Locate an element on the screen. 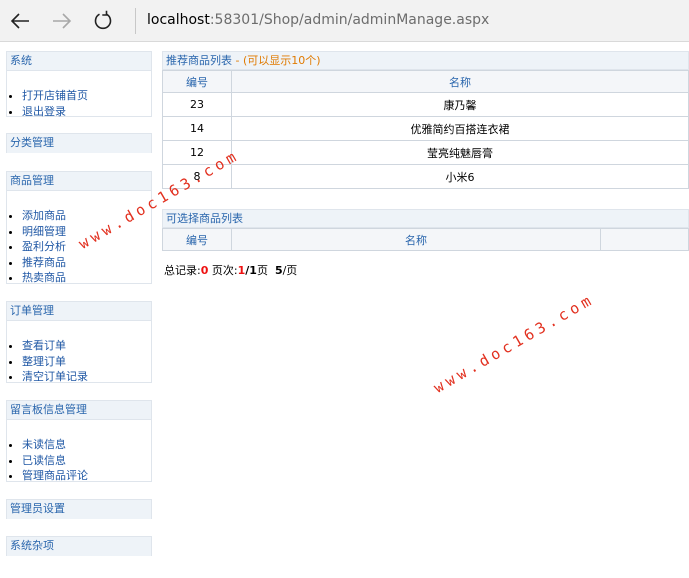  table-row: 8 小米6 is located at coordinates (425, 176).